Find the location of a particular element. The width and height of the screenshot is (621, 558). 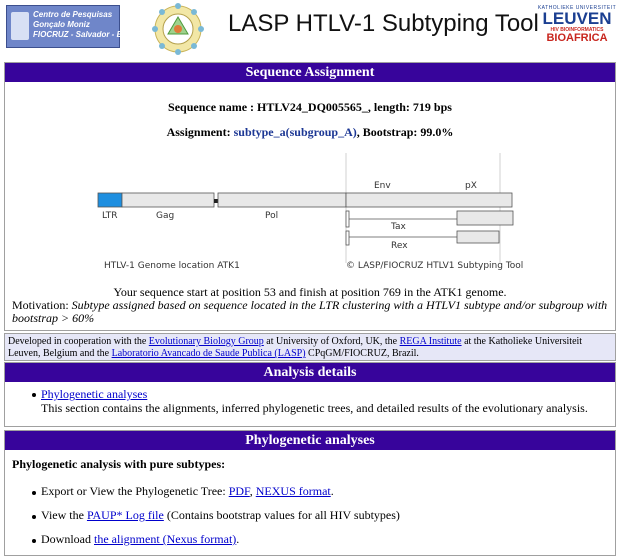

gag-gene is located at coordinates (168, 200).